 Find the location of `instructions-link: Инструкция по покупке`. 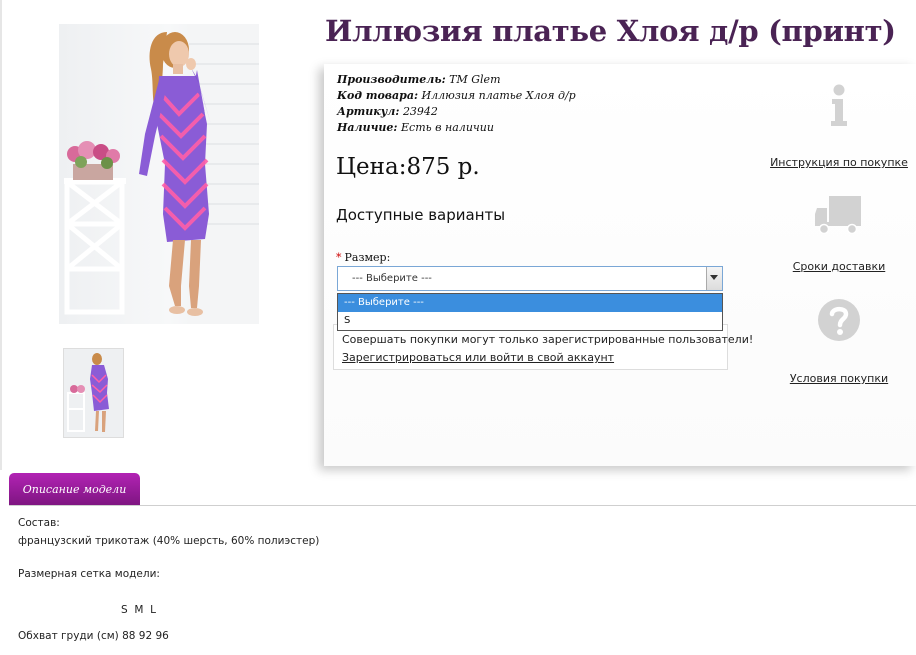

instructions-link: Инструкция по покупке is located at coordinates (839, 162).